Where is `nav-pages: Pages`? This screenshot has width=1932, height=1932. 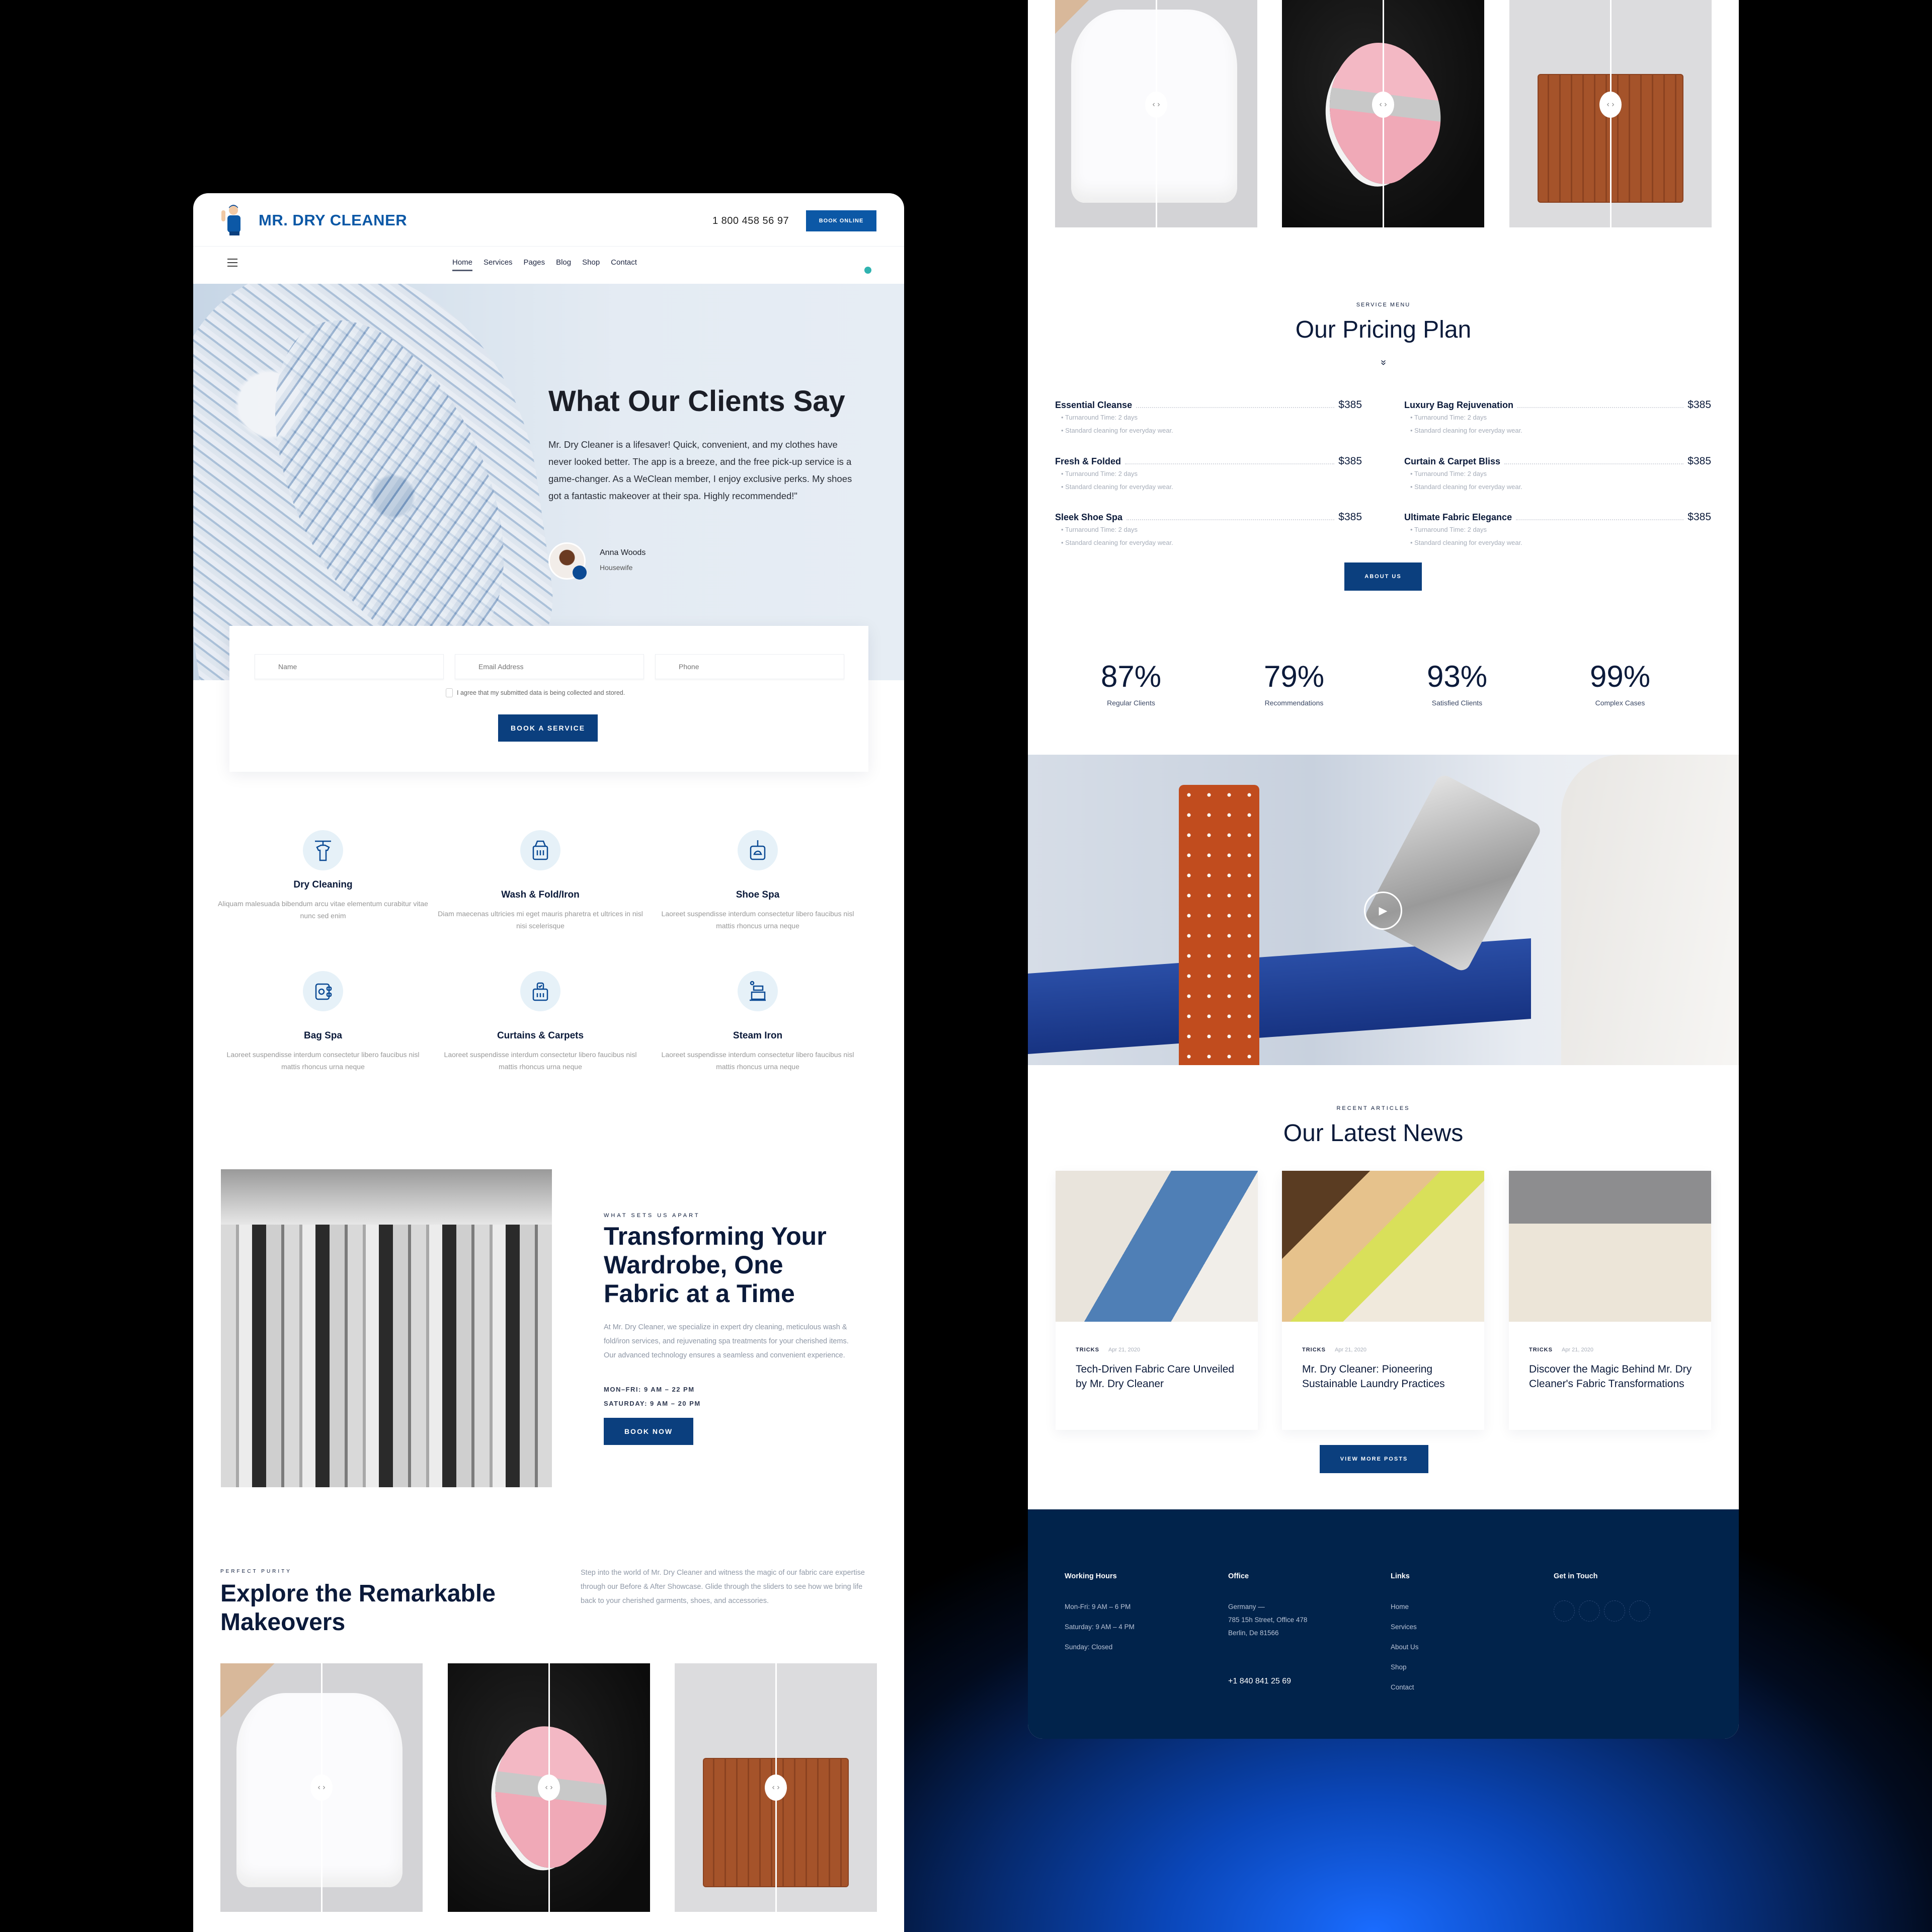 nav-pages: Pages is located at coordinates (534, 264).